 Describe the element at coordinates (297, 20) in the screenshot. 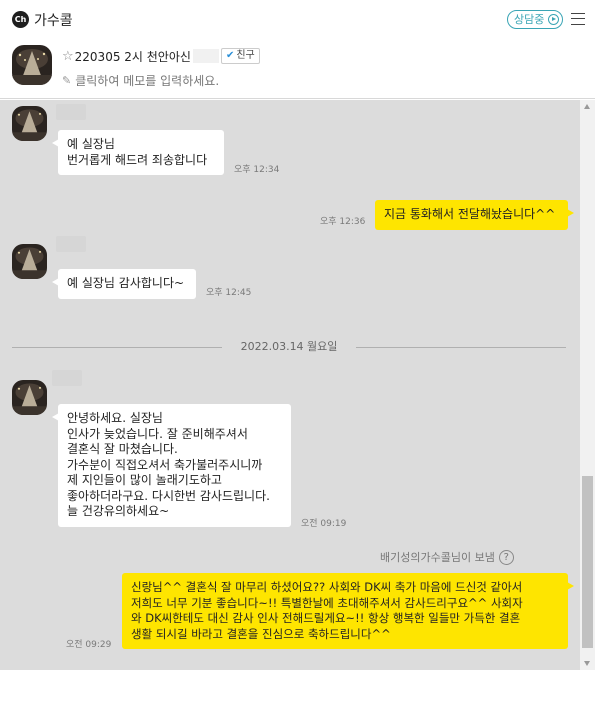

I see `top-bar: Ch 가수콜 상담중` at that location.